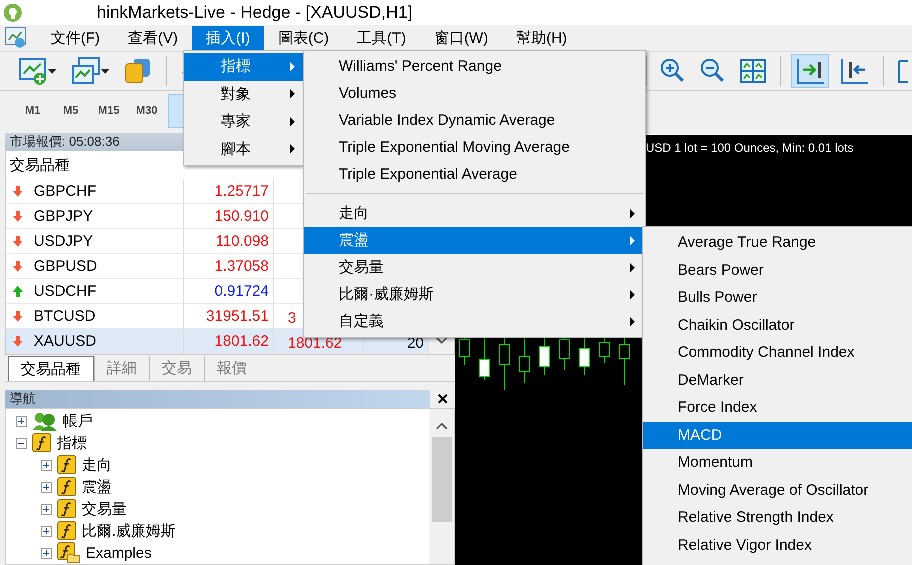 This screenshot has height=565, width=912. I want to click on bid-cell: 1.25717, so click(229, 191).